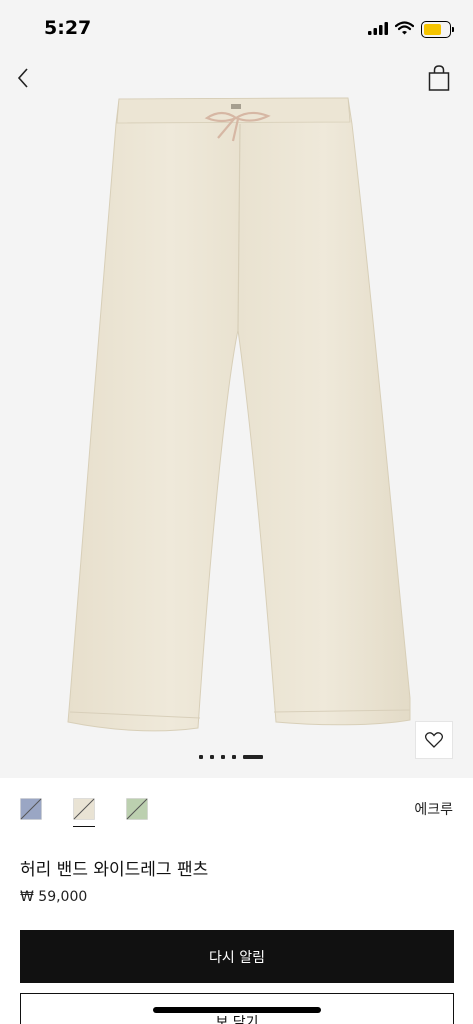  I want to click on product-name: 허리 밴드 와이드레그 팬츠, so click(114, 870).